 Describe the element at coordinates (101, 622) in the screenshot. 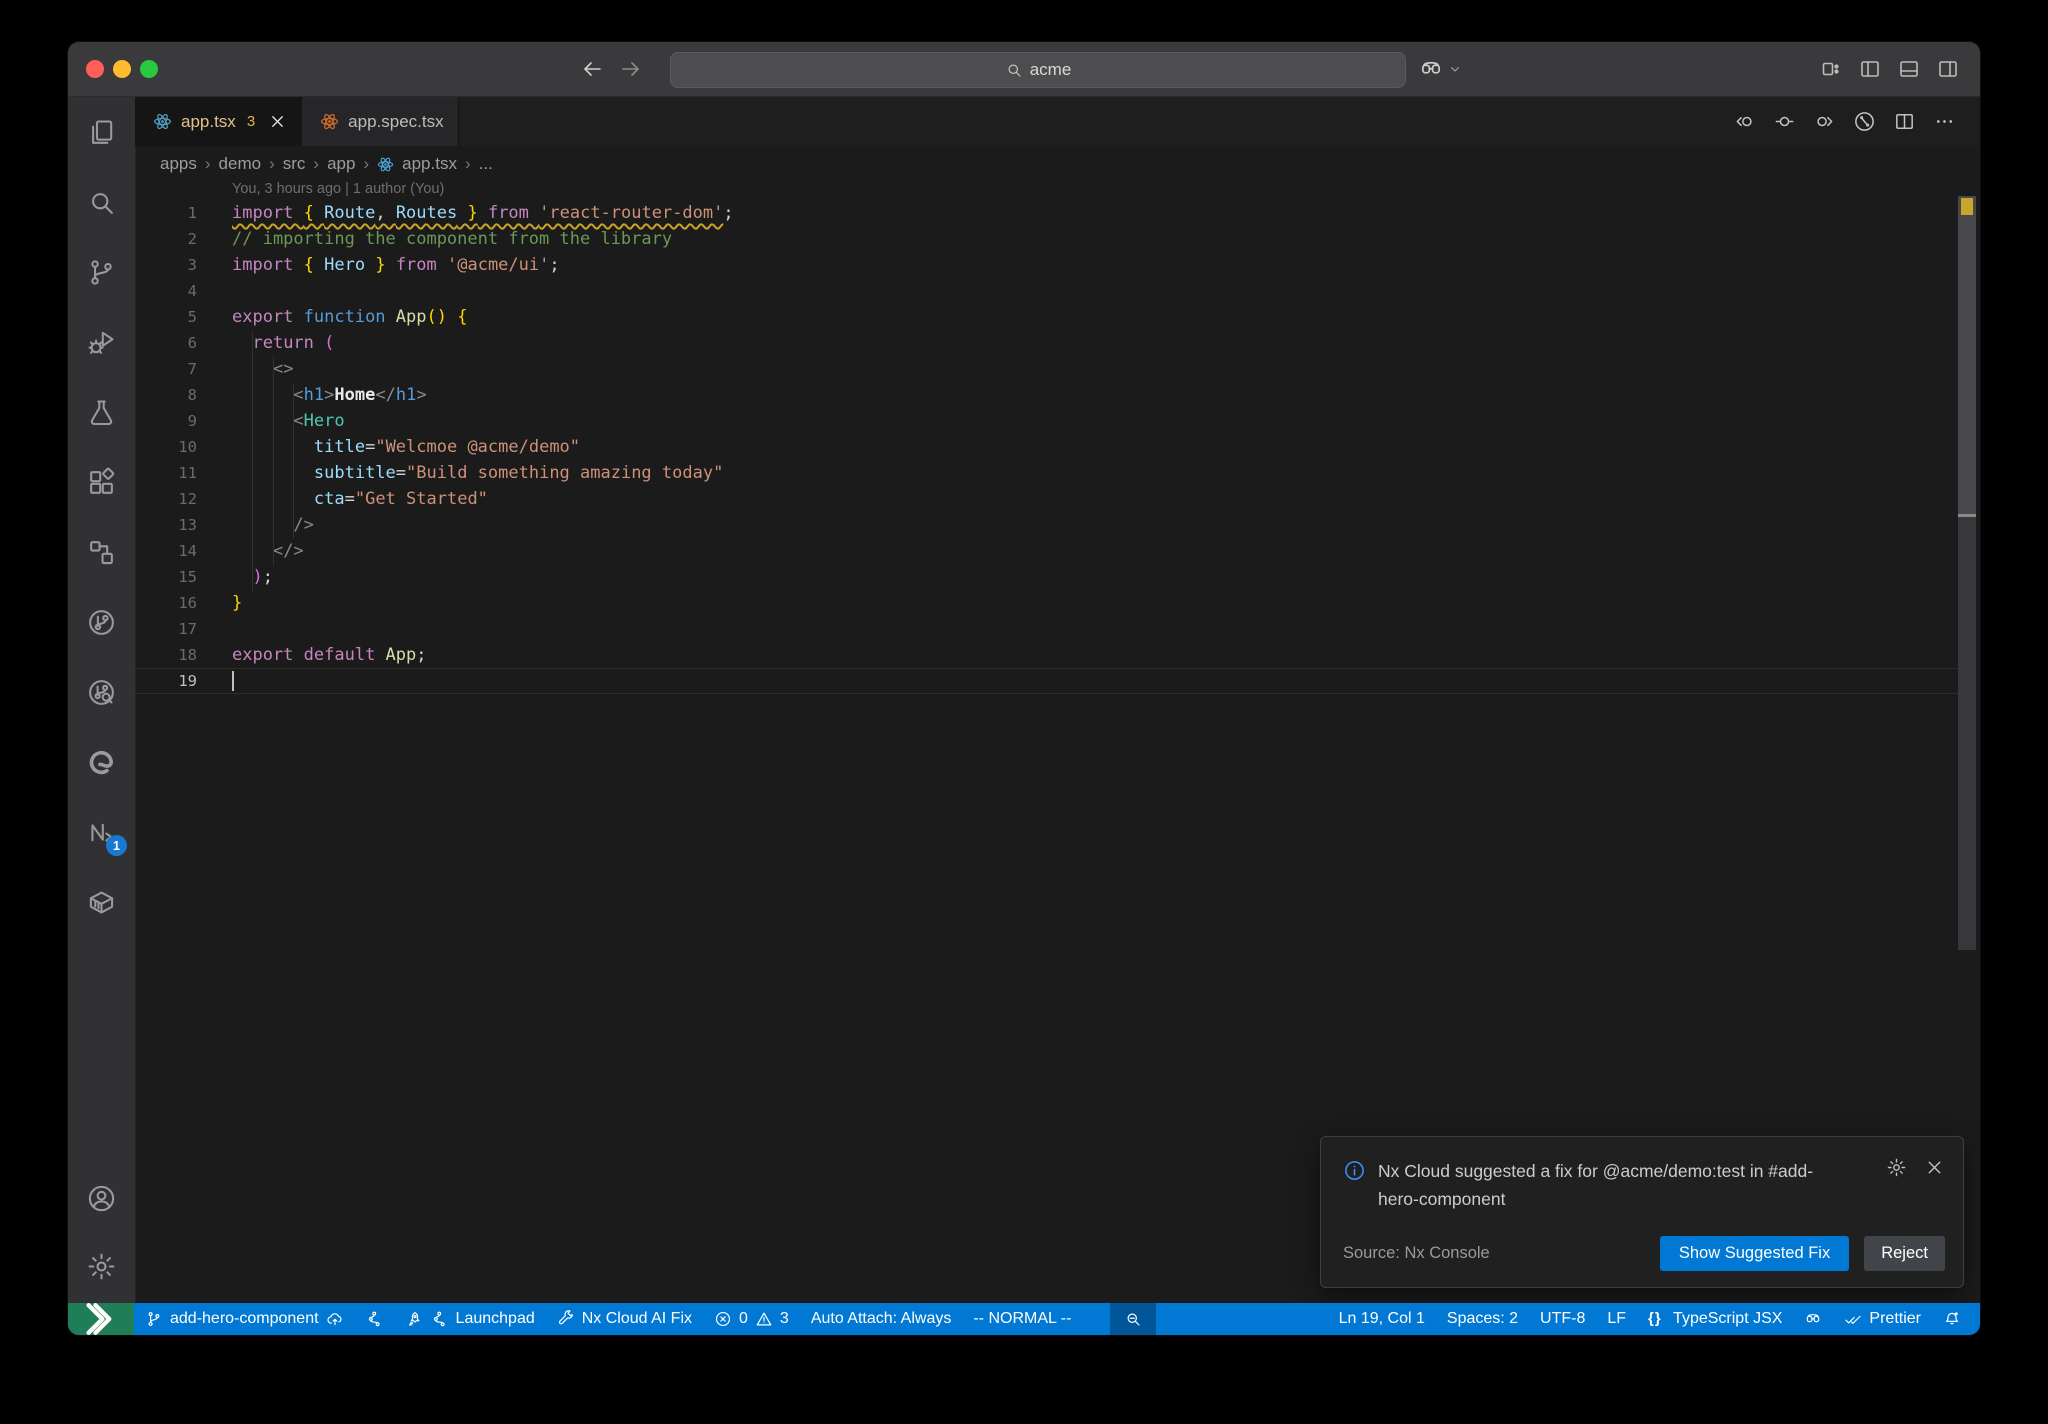

I see `activity-commit-graph` at that location.